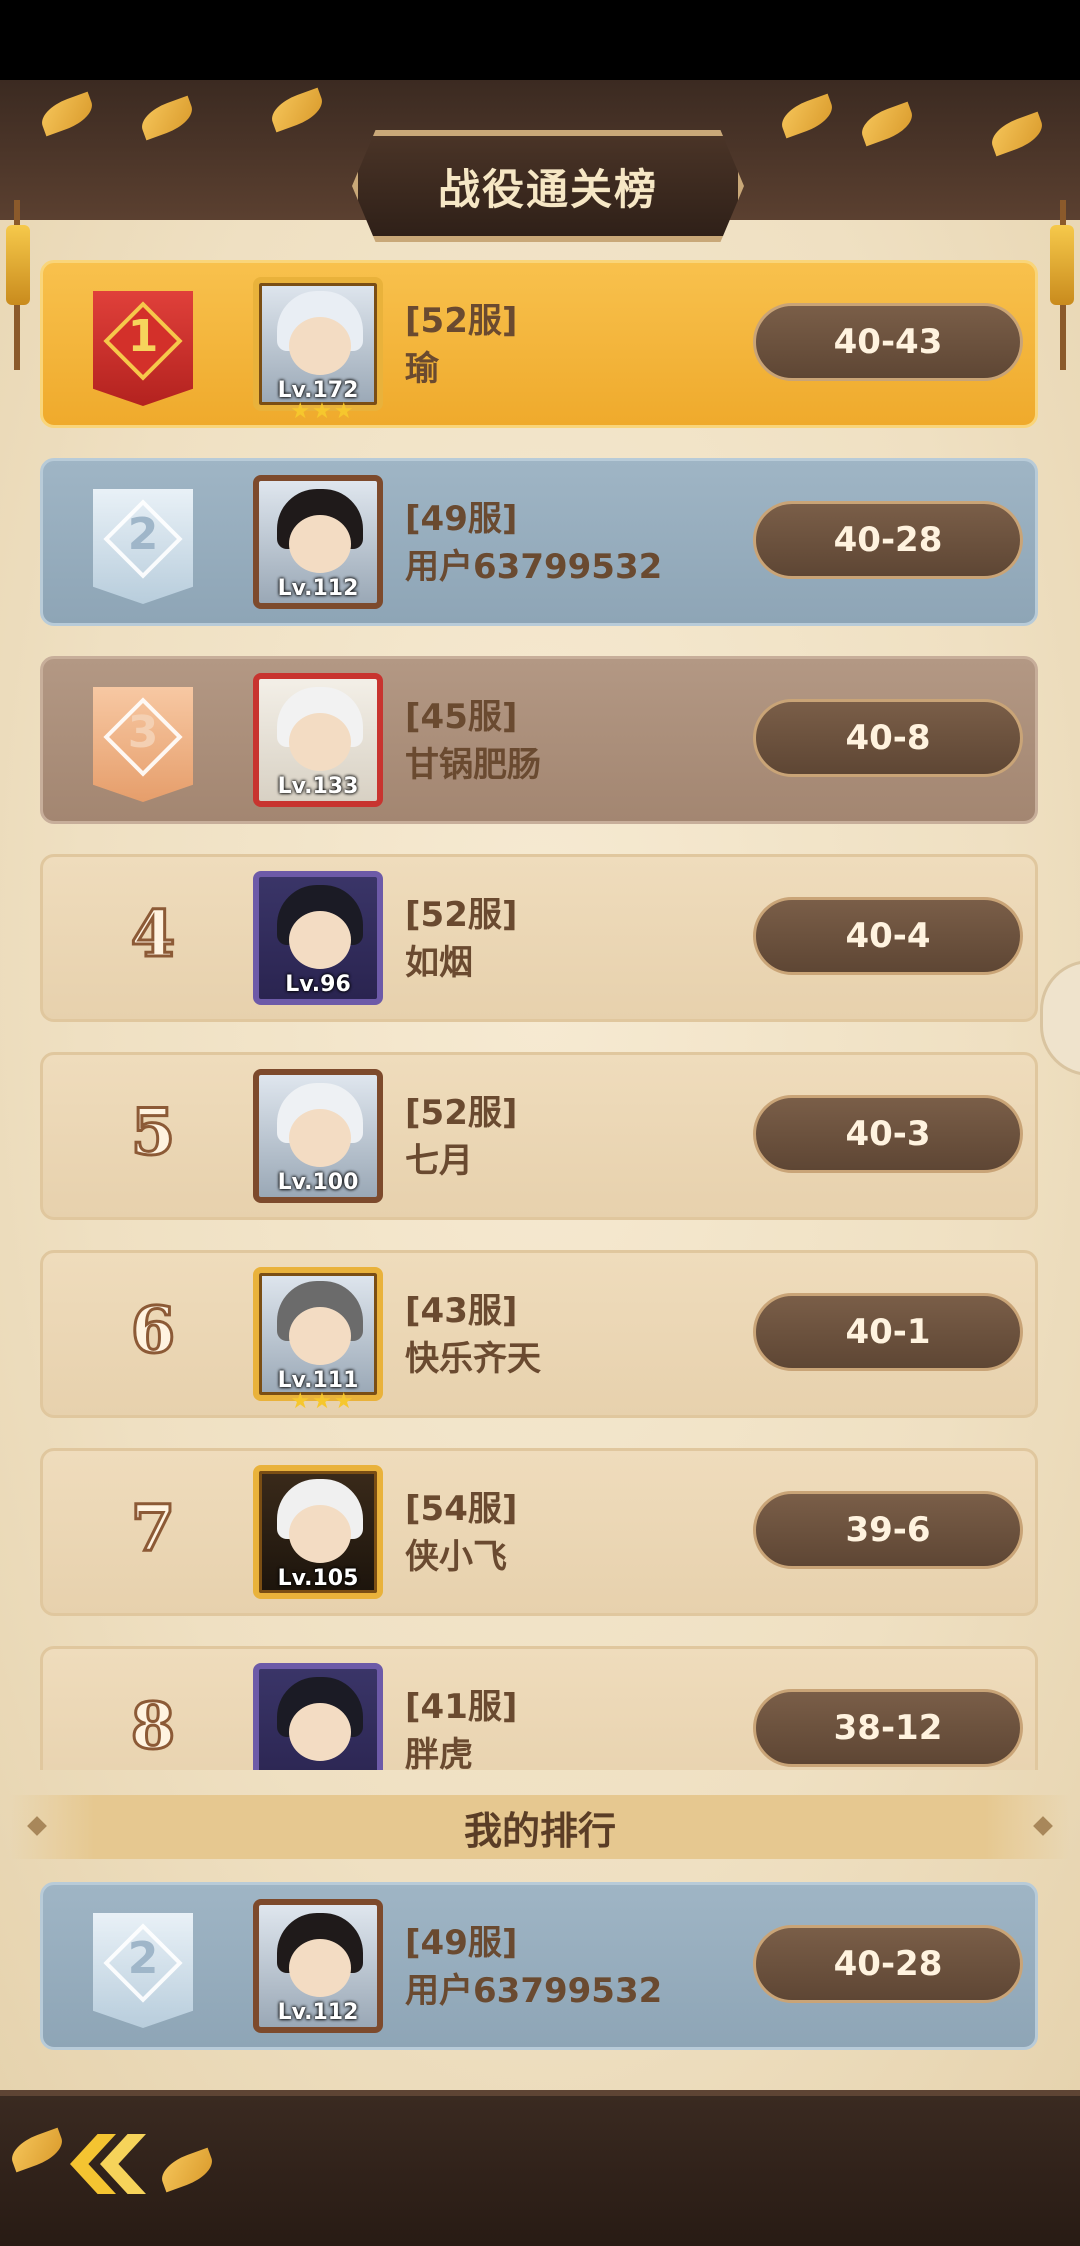  What do you see at coordinates (547, 189) in the screenshot?
I see `page-title: 战役通关榜` at bounding box center [547, 189].